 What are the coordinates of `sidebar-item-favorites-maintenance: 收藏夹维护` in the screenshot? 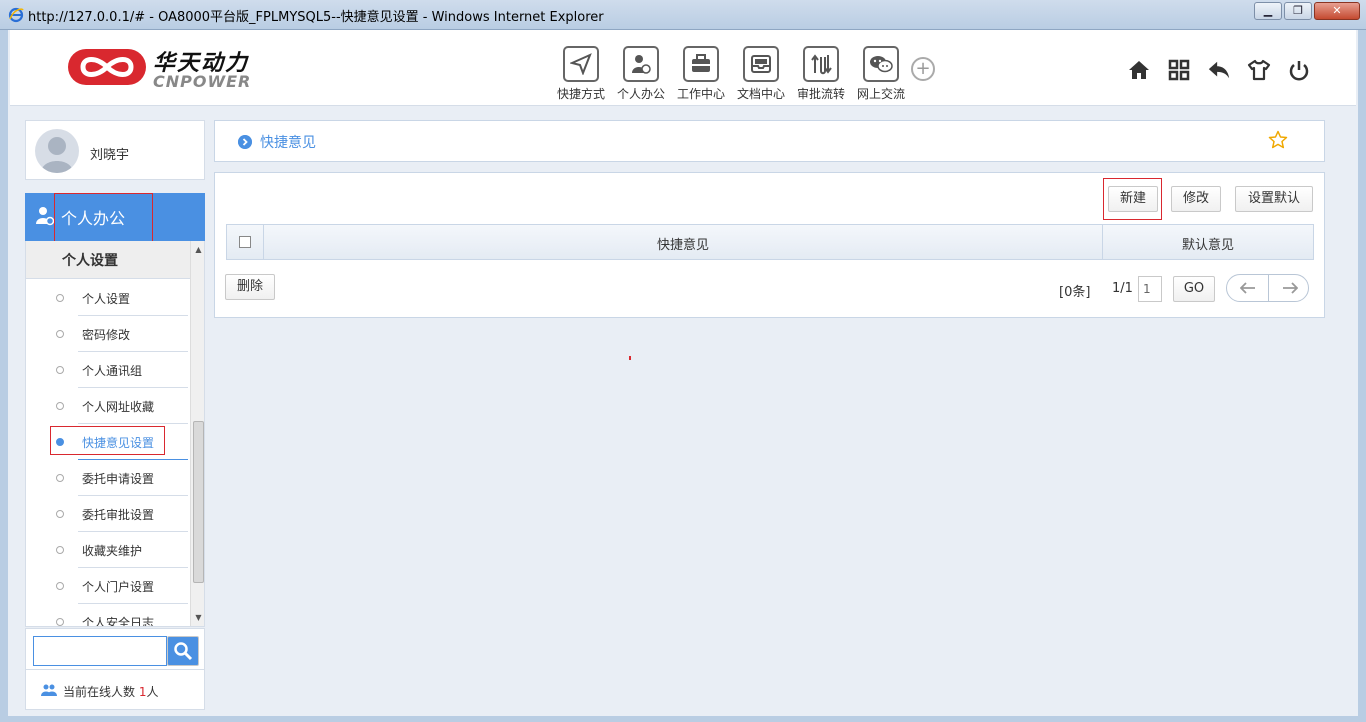 It's located at (108, 550).